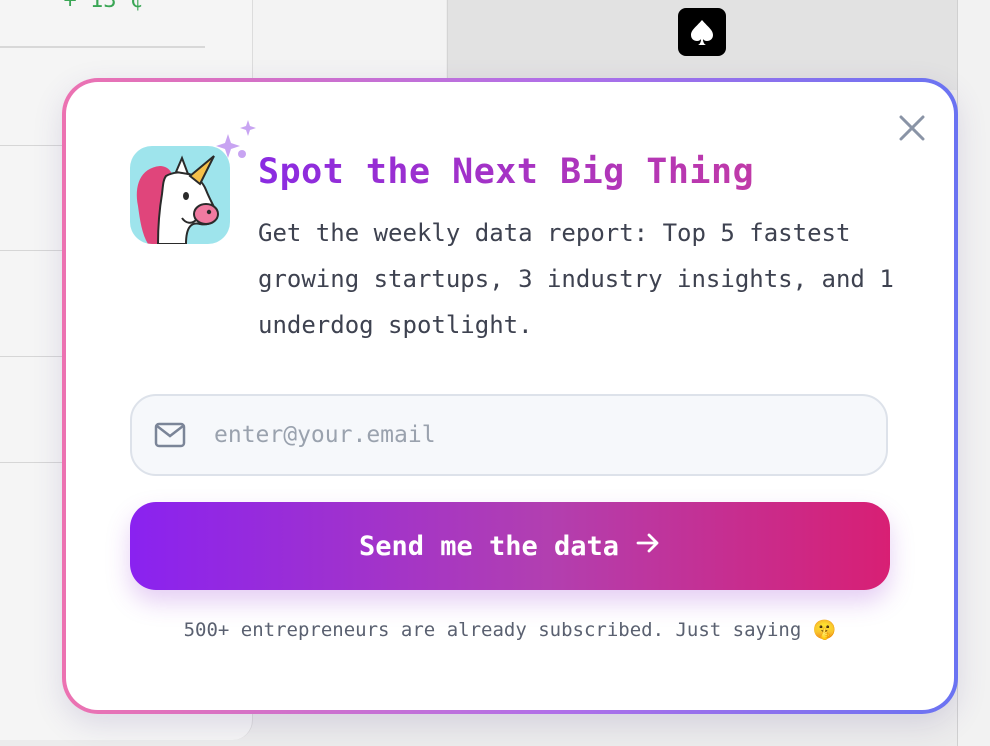 Image resolution: width=990 pixels, height=746 pixels. Describe the element at coordinates (180, 195) in the screenshot. I see `unicorn-logo` at that location.